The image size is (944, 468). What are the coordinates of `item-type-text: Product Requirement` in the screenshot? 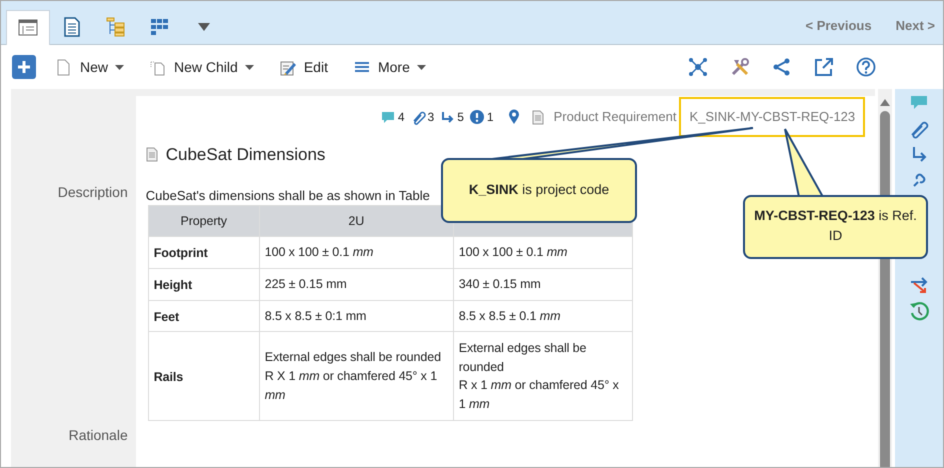 It's located at (615, 117).